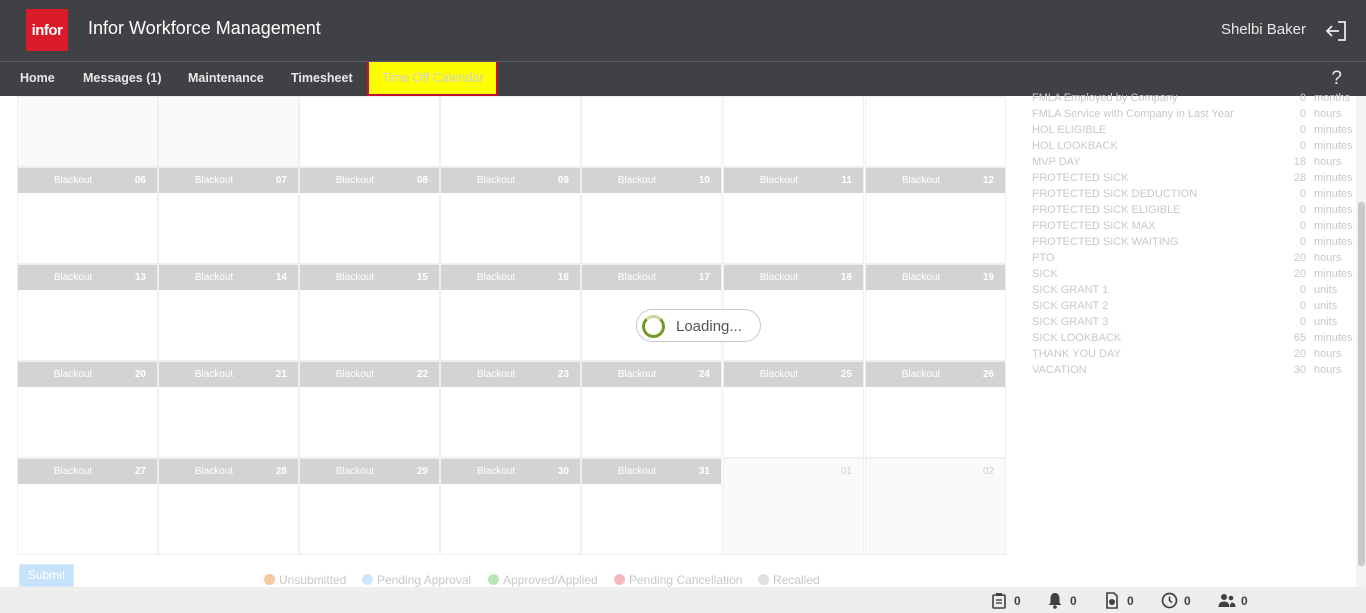 Image resolution: width=1366 pixels, height=613 pixels. What do you see at coordinates (369, 506) in the screenshot?
I see `calendar-day-cell: Blackout 29` at bounding box center [369, 506].